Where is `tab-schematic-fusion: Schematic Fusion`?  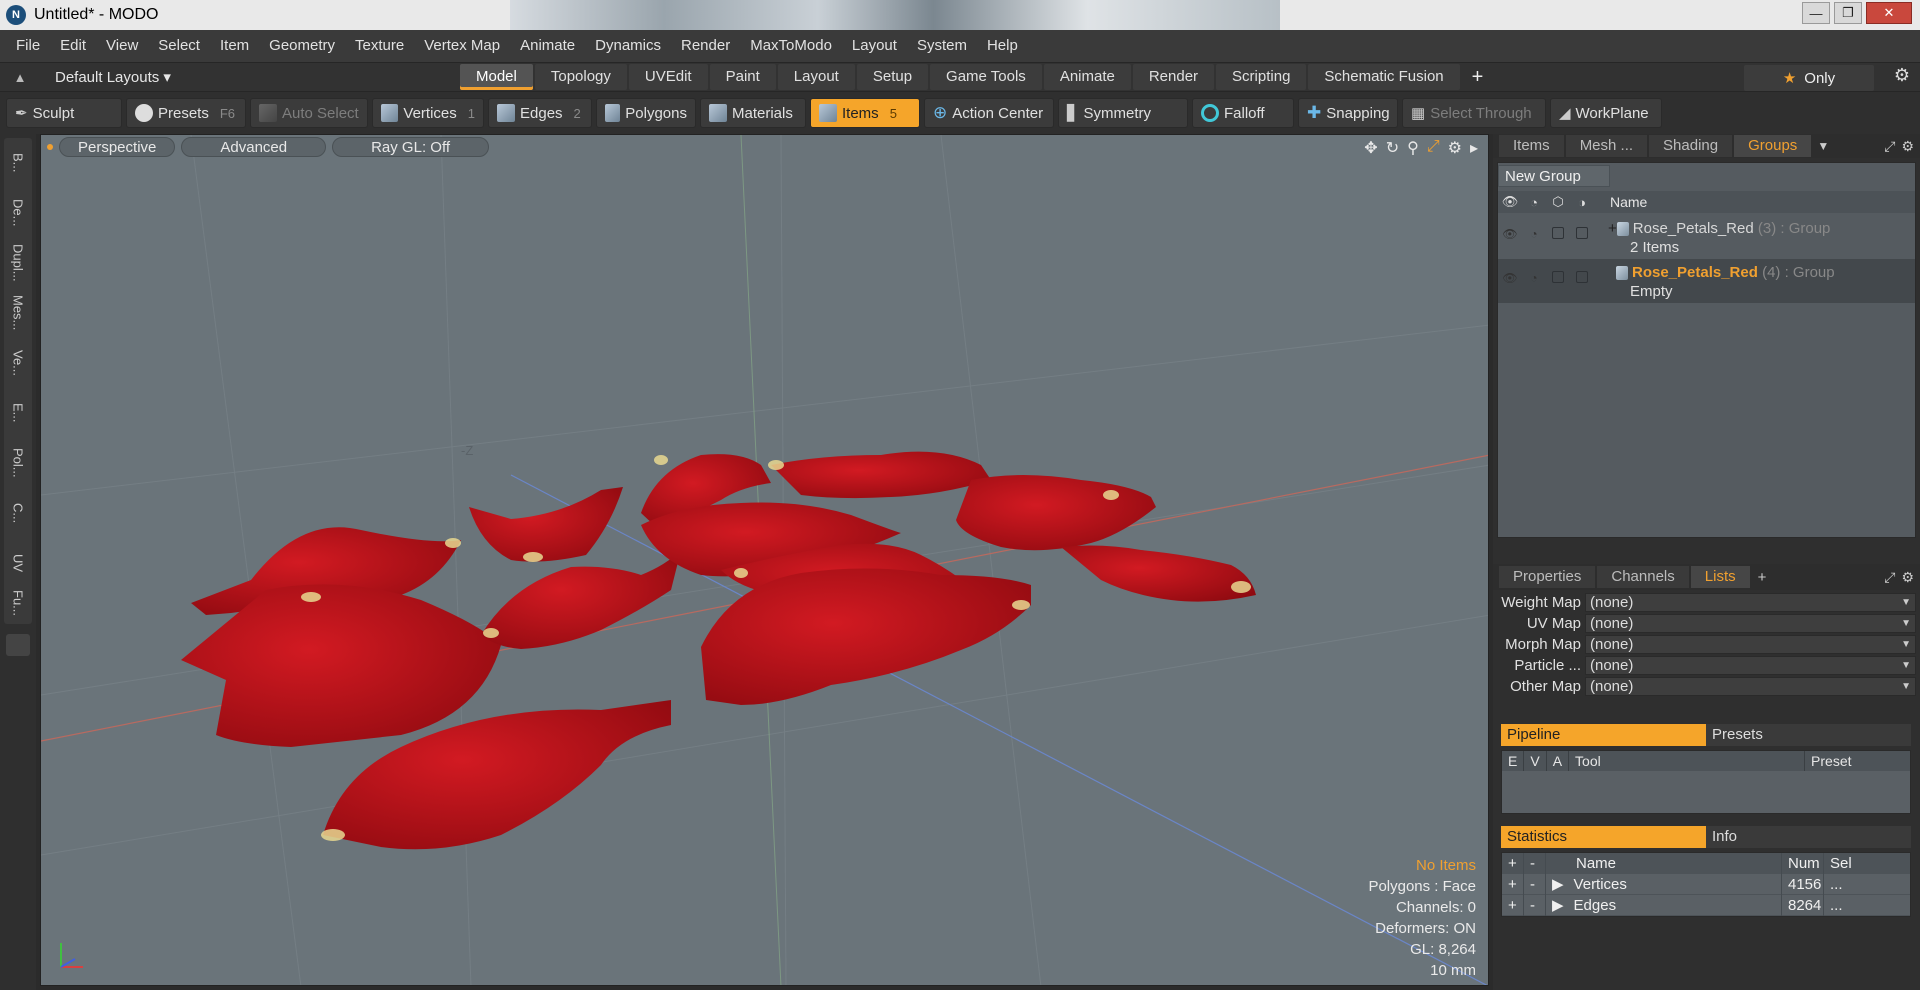
tab-schematic-fusion: Schematic Fusion is located at coordinates (1384, 77).